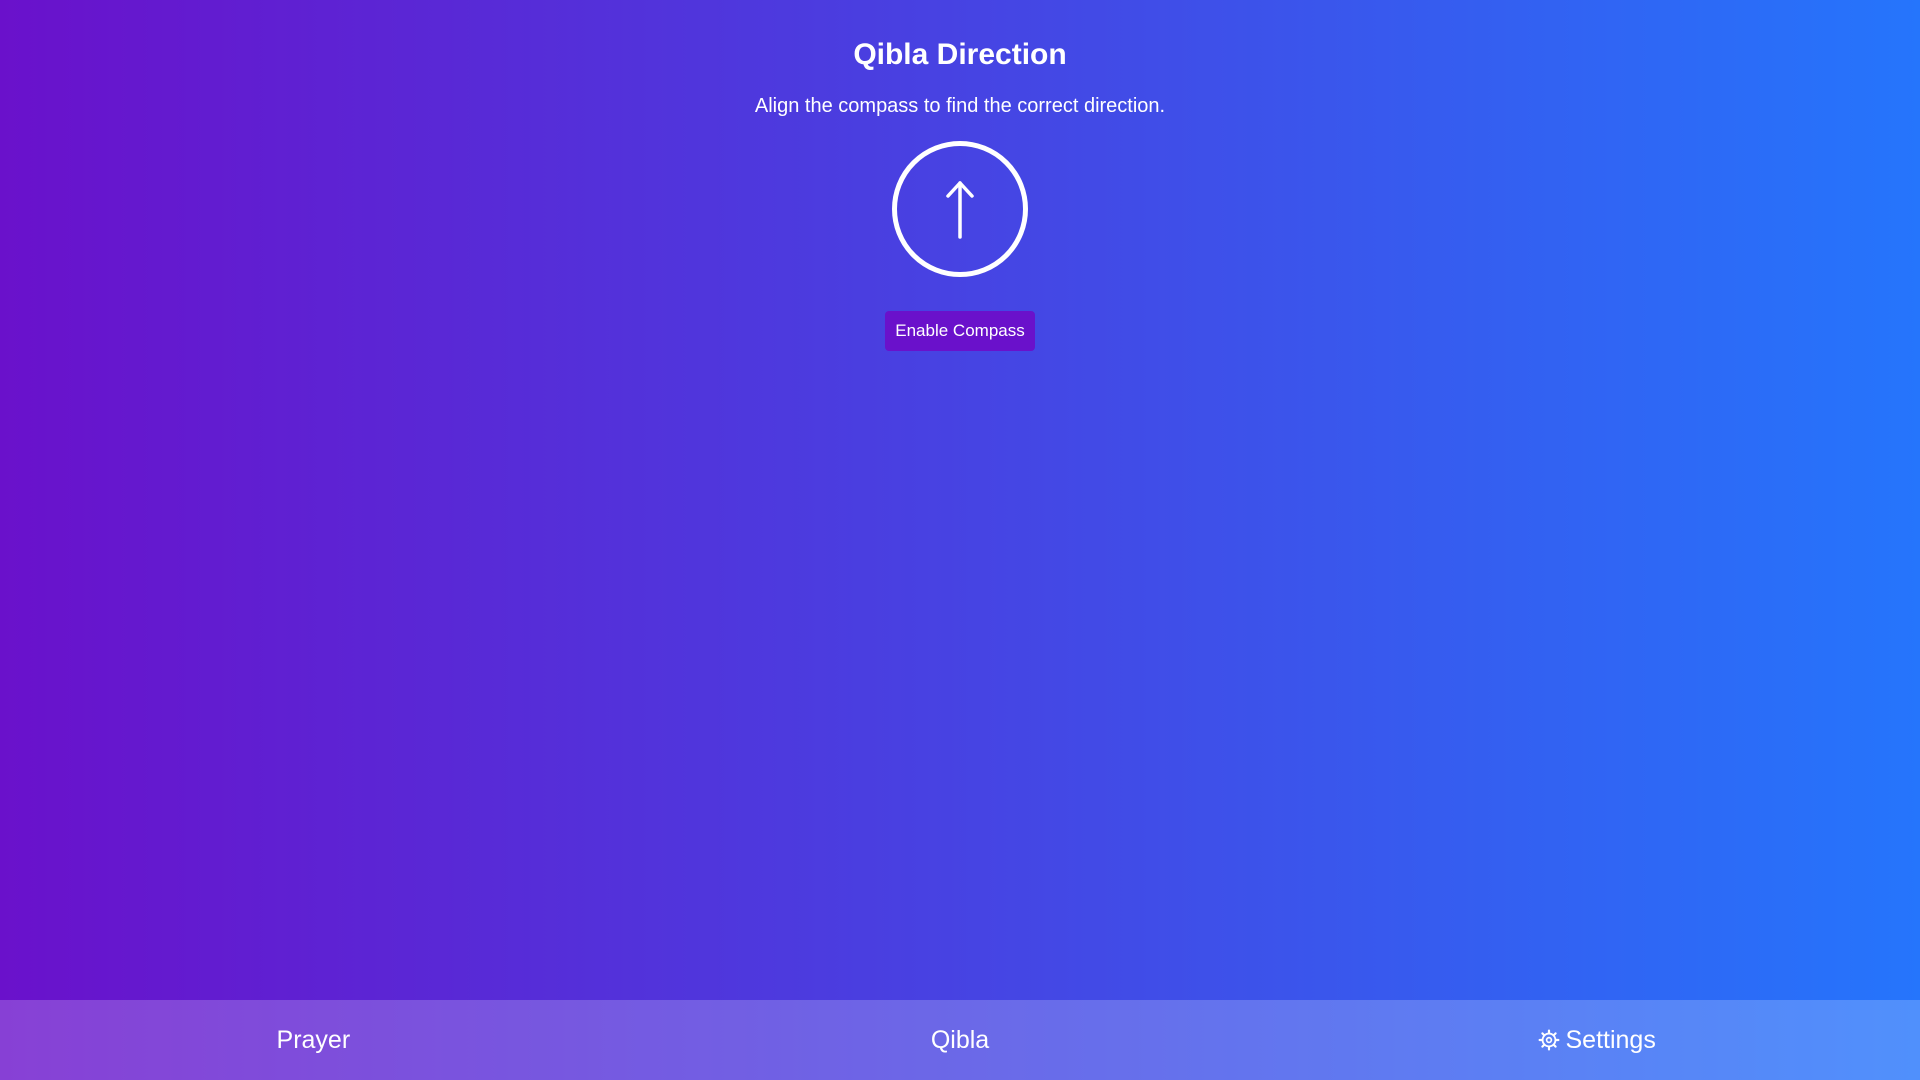 The width and height of the screenshot is (1920, 1080). What do you see at coordinates (960, 54) in the screenshot?
I see `page-title: Qibla Direction` at bounding box center [960, 54].